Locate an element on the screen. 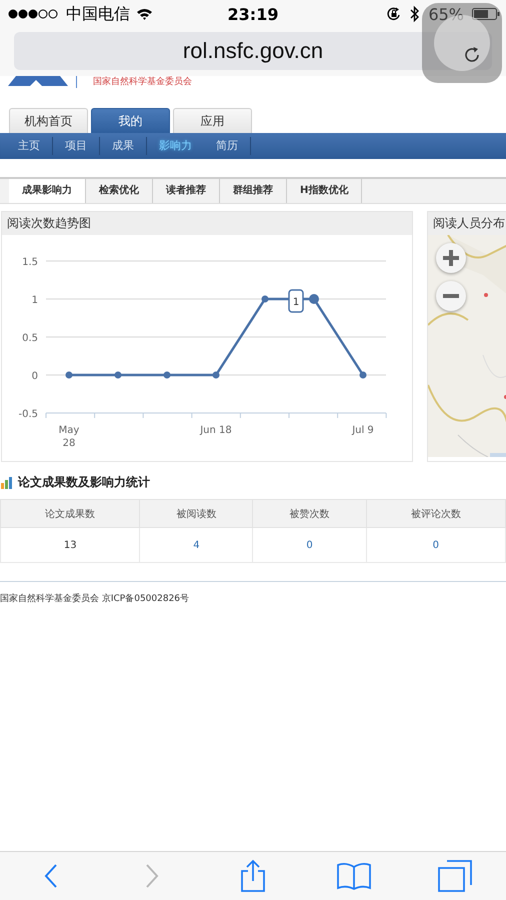 This screenshot has height=900, width=506. bar-chart-icon is located at coordinates (7, 482).